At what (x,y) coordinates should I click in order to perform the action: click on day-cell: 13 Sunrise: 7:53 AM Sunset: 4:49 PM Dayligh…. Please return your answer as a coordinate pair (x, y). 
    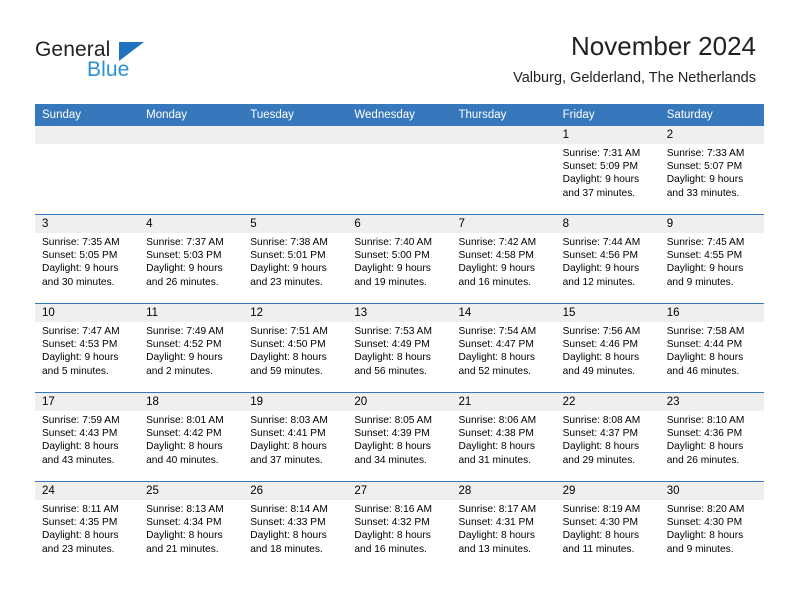
    Looking at the image, I should click on (399, 348).